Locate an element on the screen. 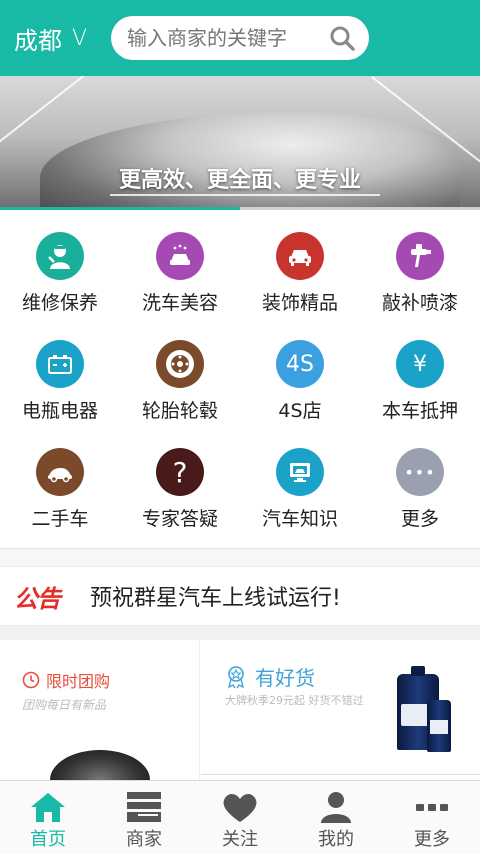 This screenshot has width=480, height=854. good-goods-title: 有好货 is located at coordinates (285, 678).